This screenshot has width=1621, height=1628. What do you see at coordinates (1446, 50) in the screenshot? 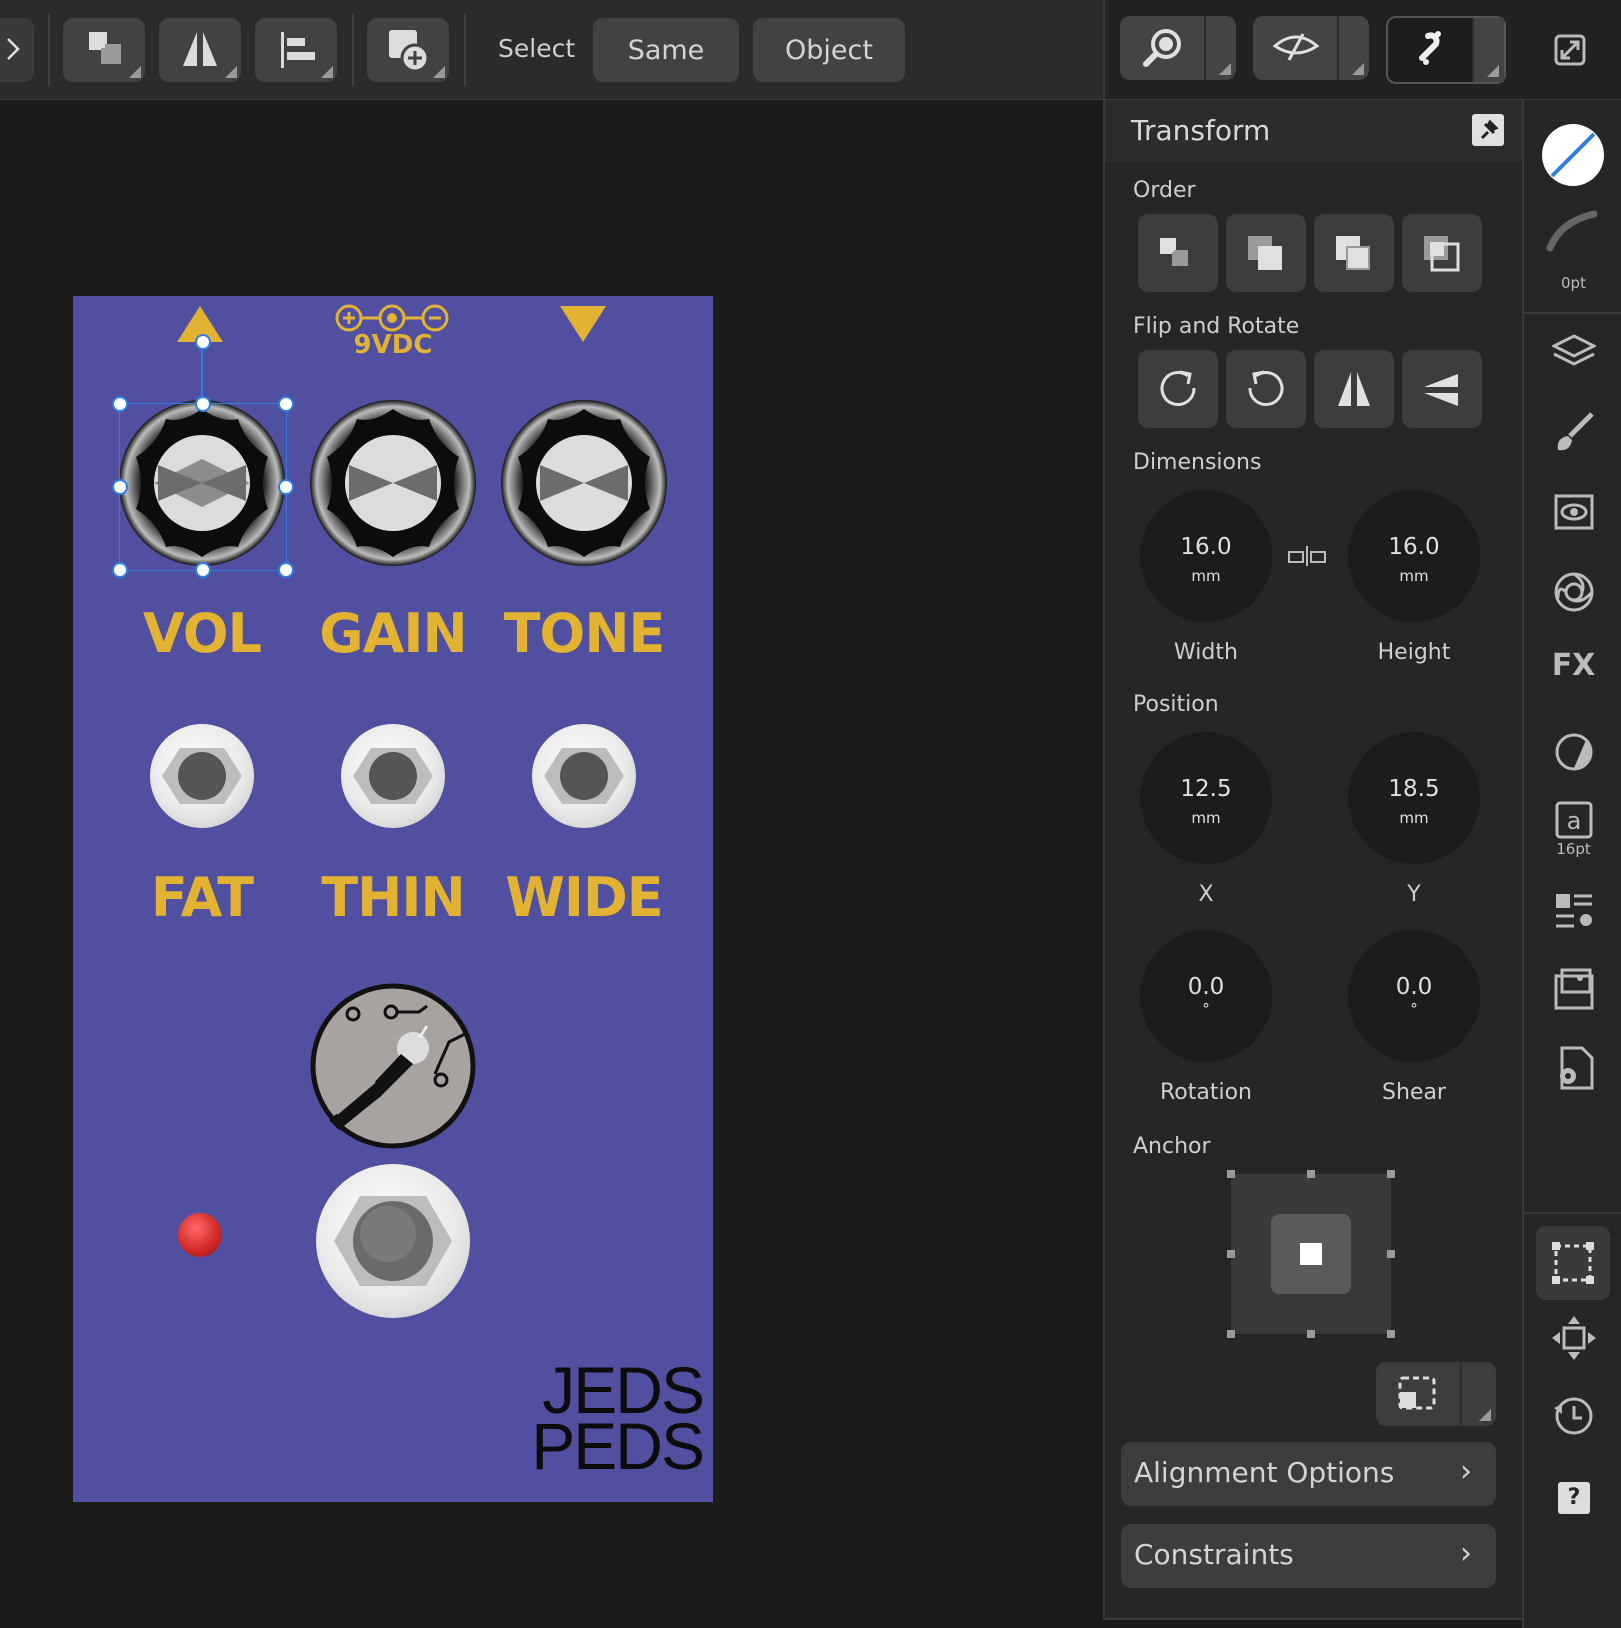
I see `snapping-button` at bounding box center [1446, 50].